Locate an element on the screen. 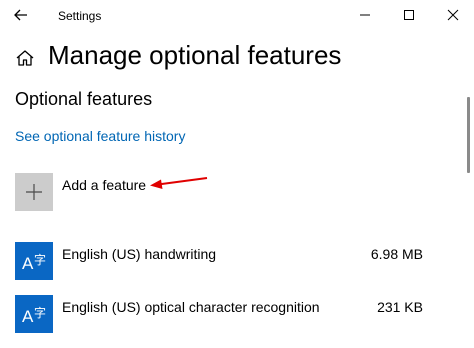 The height and width of the screenshot is (348, 474). add-feature-tile is located at coordinates (34, 192).